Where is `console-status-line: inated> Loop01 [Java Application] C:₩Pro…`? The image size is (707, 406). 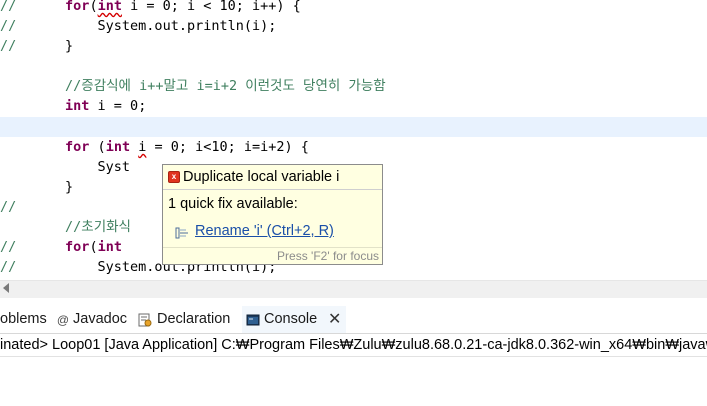
console-status-line: inated> Loop01 [Java Application] C:₩Pro… is located at coordinates (353, 345).